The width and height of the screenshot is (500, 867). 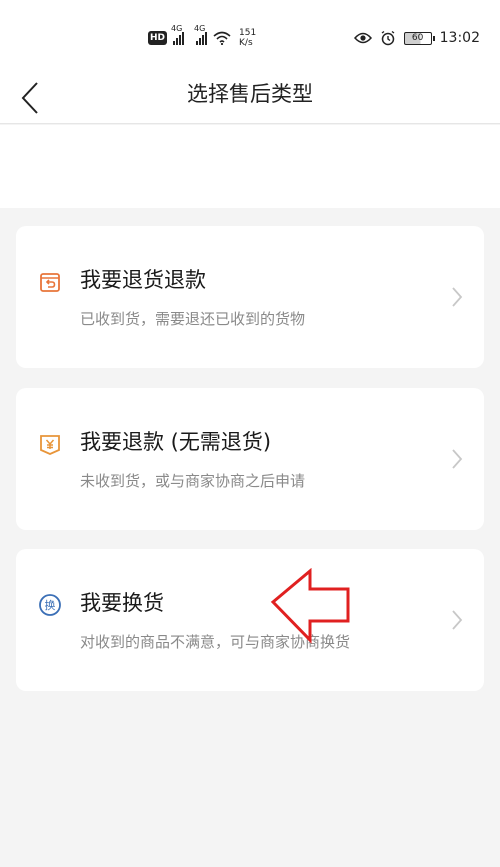 I want to click on battery-icon: 60, so click(x=419, y=38).